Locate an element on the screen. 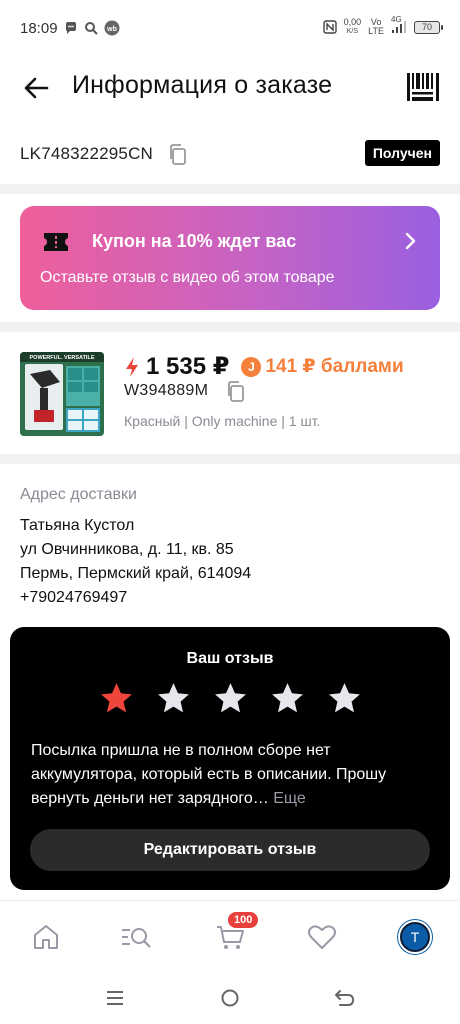 The height and width of the screenshot is (1024, 460). address-street: ул Овчинникова, д. 11, кв. 85 is located at coordinates (127, 549).